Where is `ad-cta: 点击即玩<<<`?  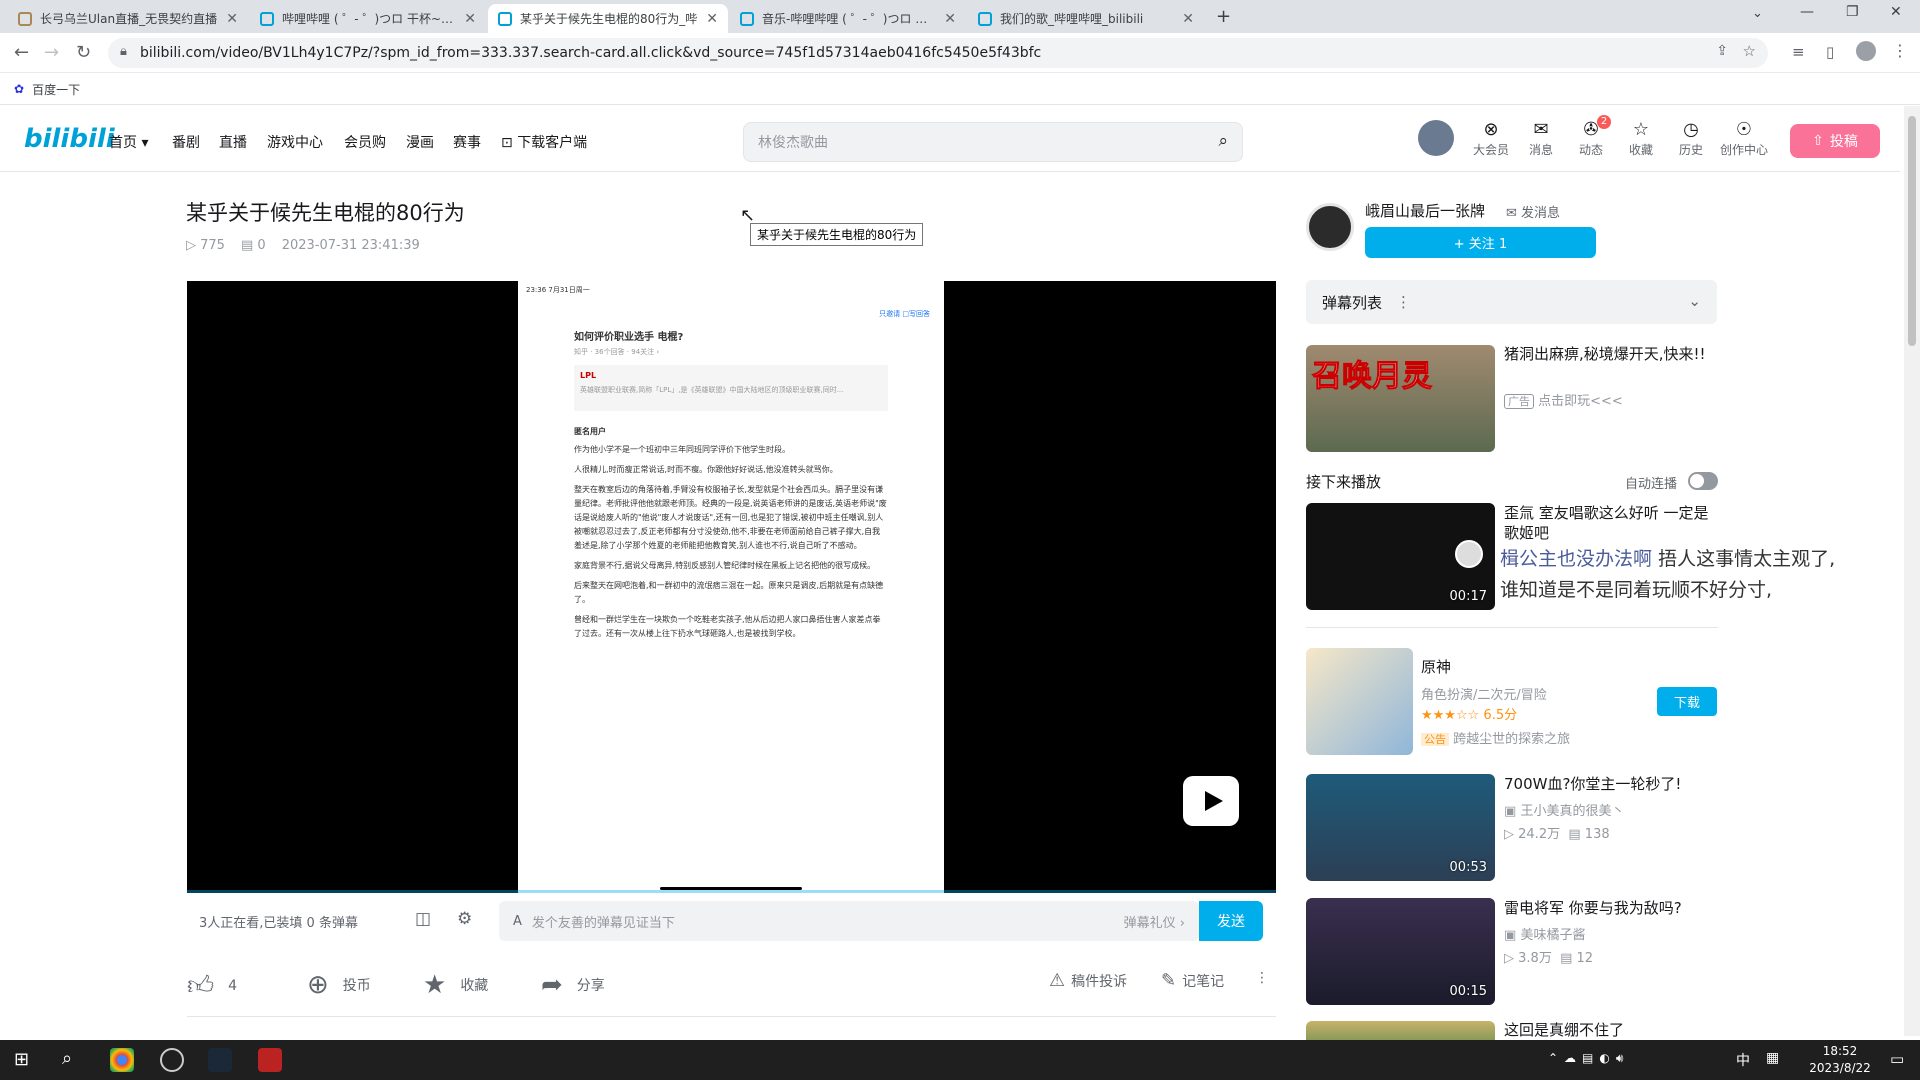
ad-cta: 点击即玩<<< is located at coordinates (1580, 401).